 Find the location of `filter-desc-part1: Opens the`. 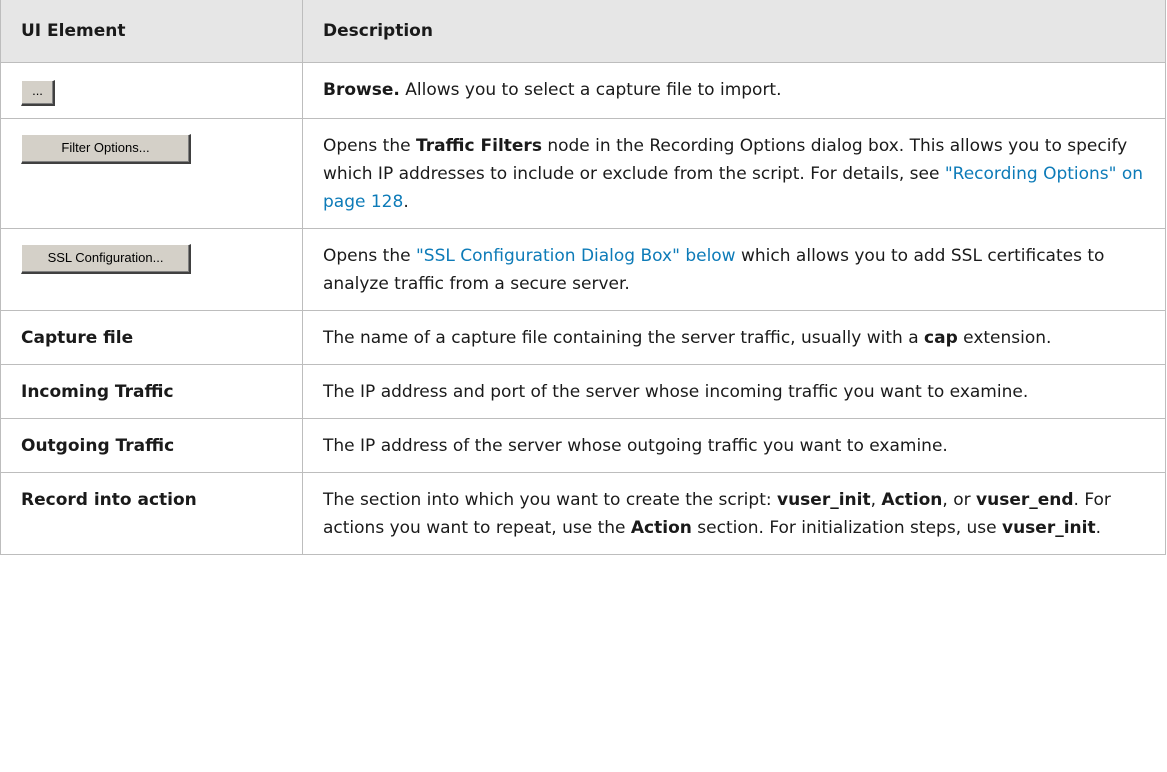

filter-desc-part1: Opens the is located at coordinates (369, 146).